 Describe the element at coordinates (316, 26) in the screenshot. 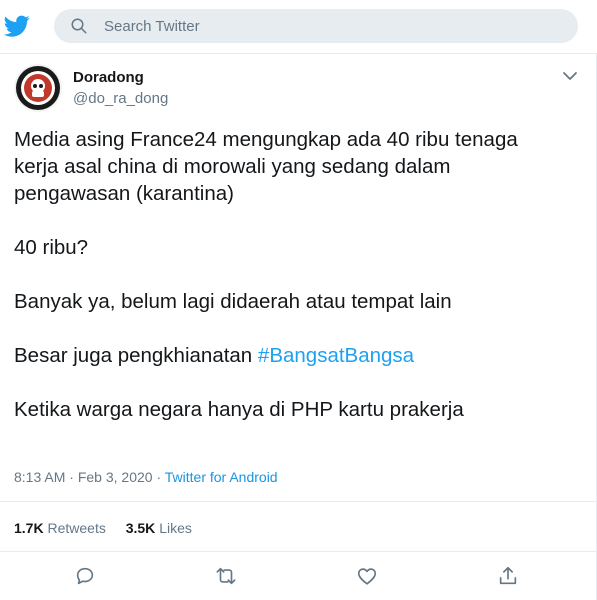

I see `search-box: Search Twitter` at that location.